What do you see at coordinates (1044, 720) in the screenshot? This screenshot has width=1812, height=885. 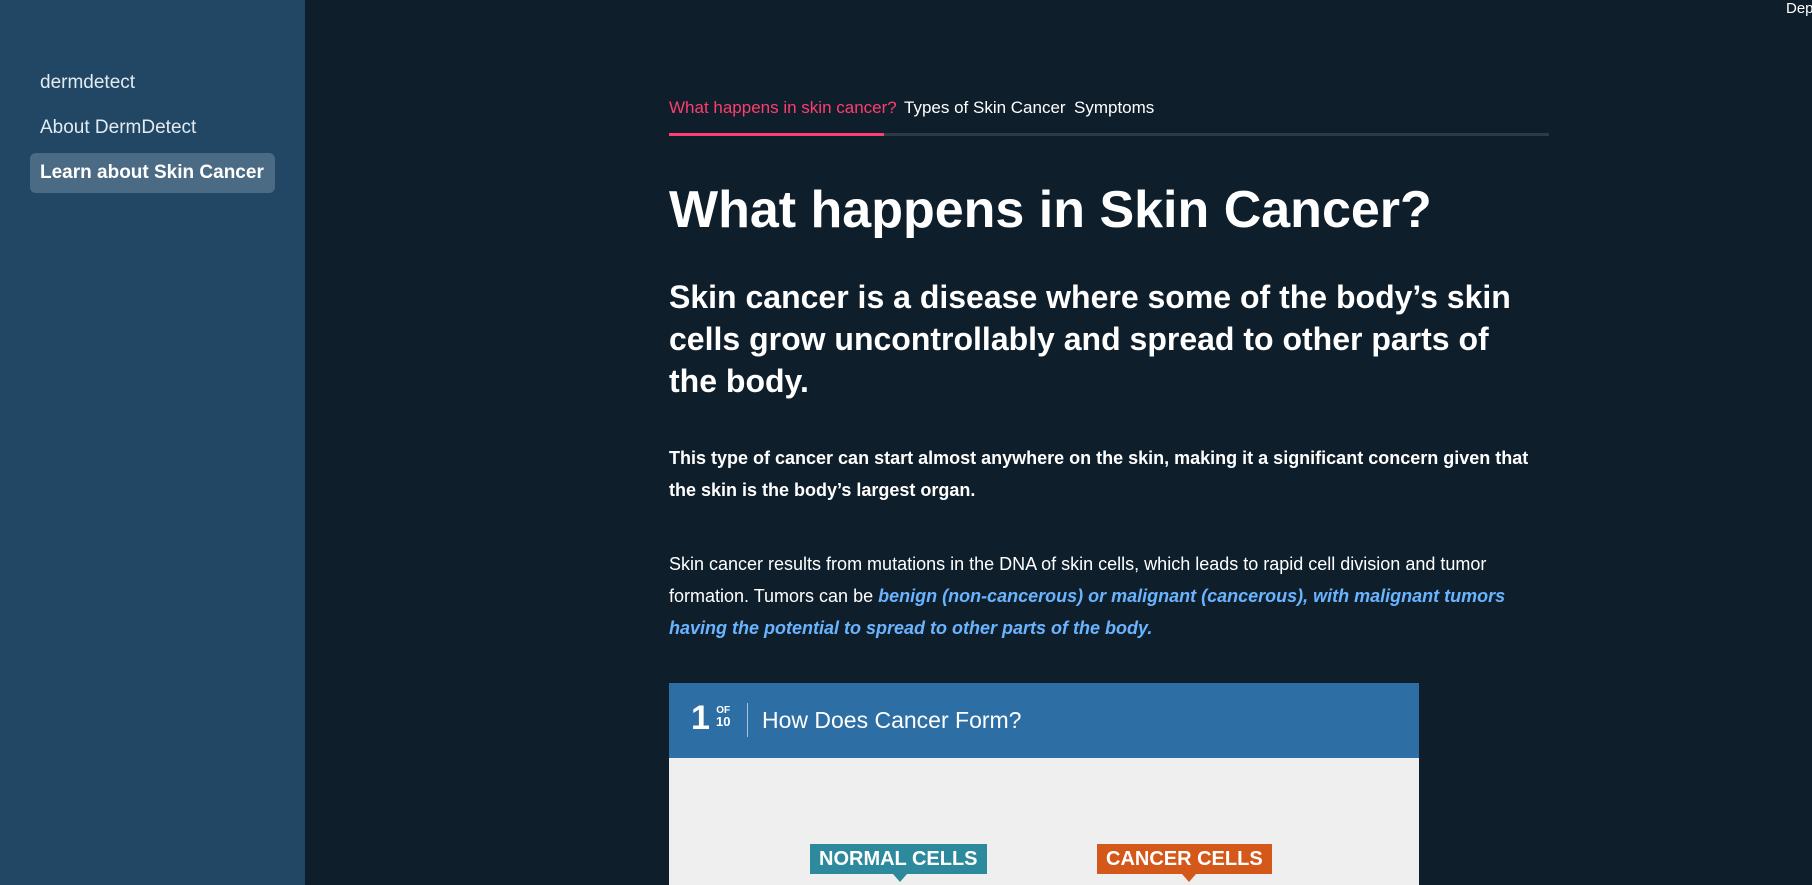 I see `infographic-header: 1 OF 10 How Does Cancer Form?` at bounding box center [1044, 720].